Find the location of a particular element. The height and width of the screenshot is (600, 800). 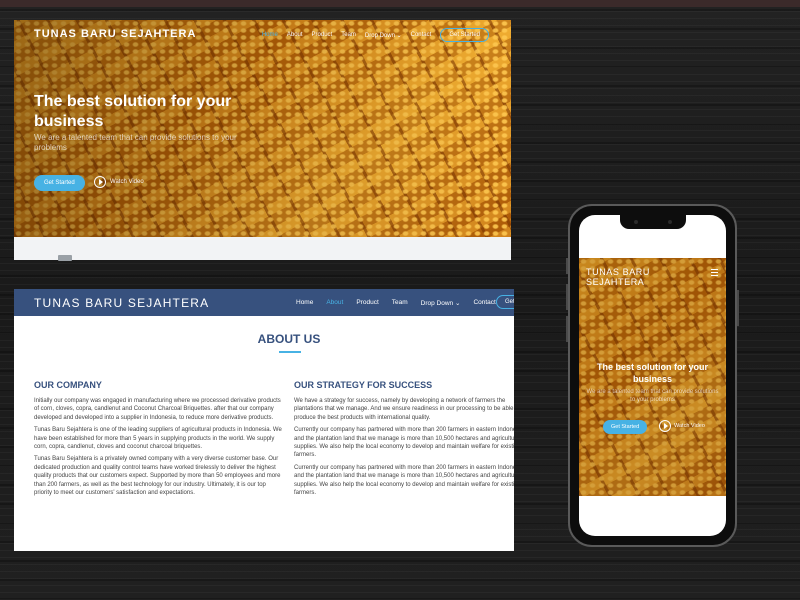

our-company-title: OUR COMPANY is located at coordinates (68, 385).